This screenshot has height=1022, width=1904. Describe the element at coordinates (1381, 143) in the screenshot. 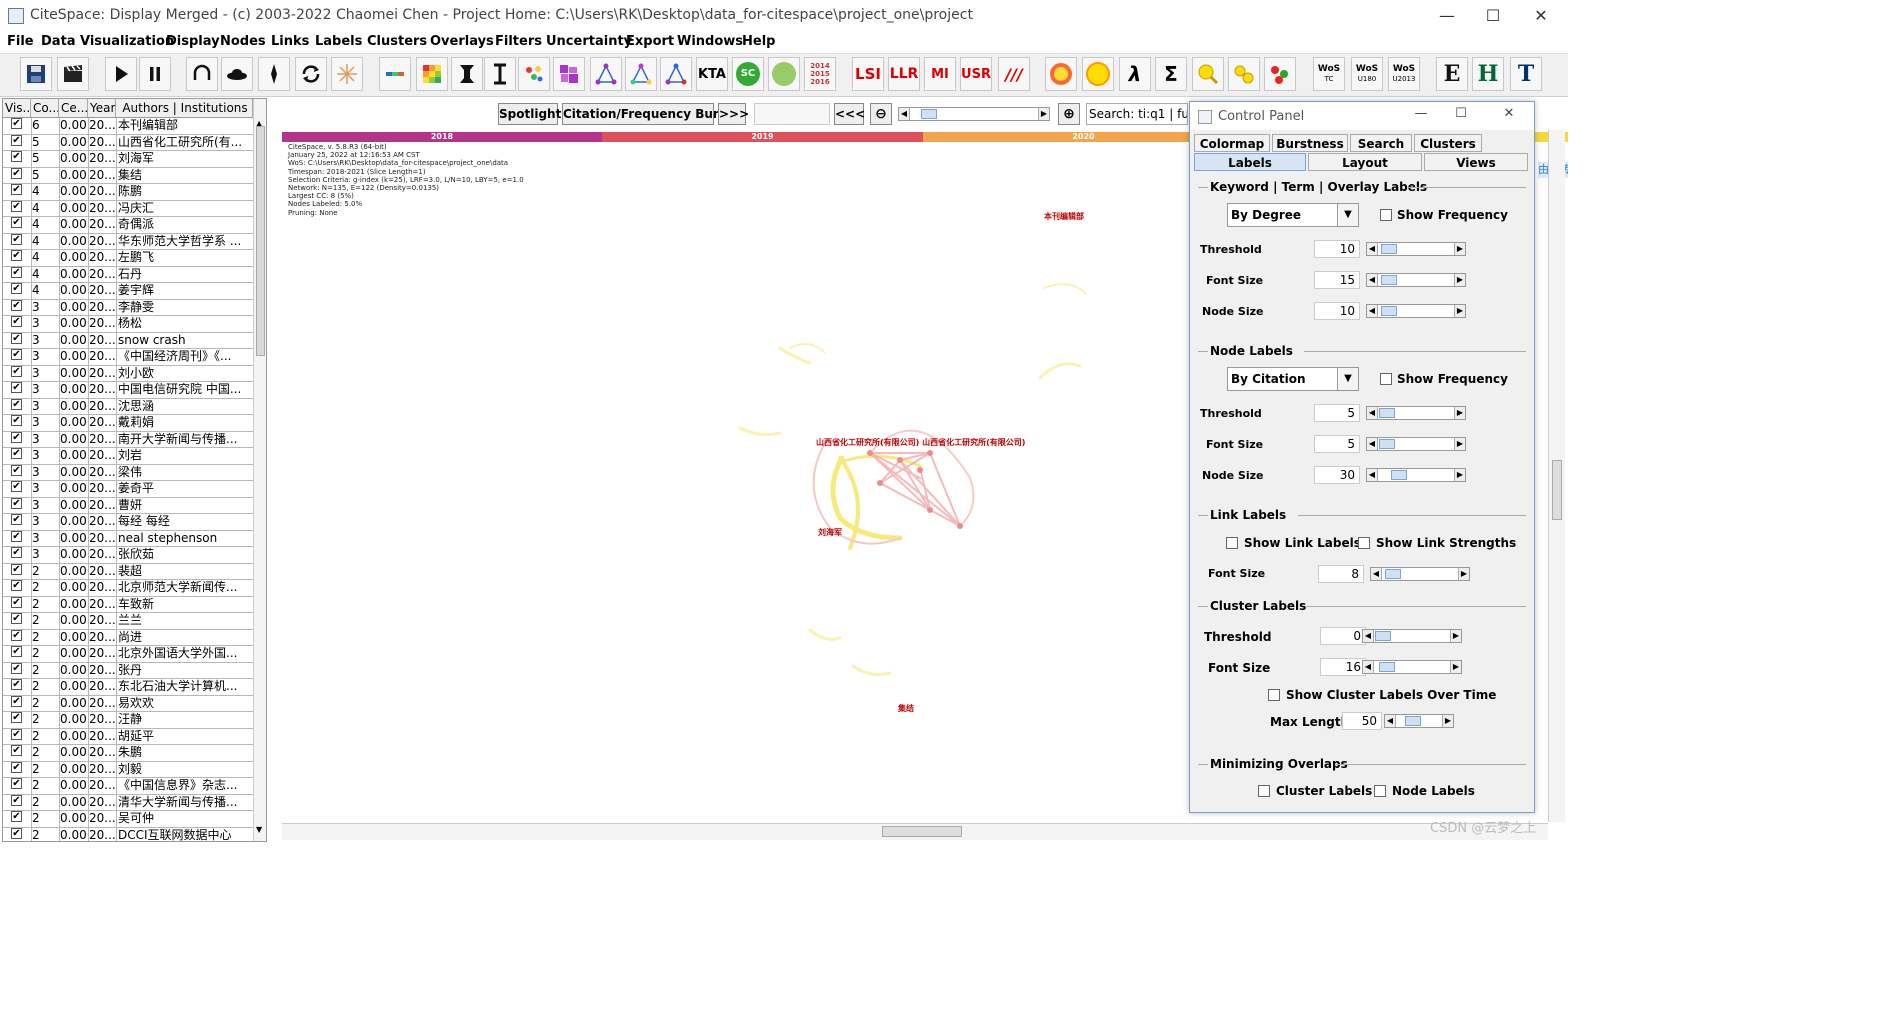

I see `tab-search: Search` at that location.